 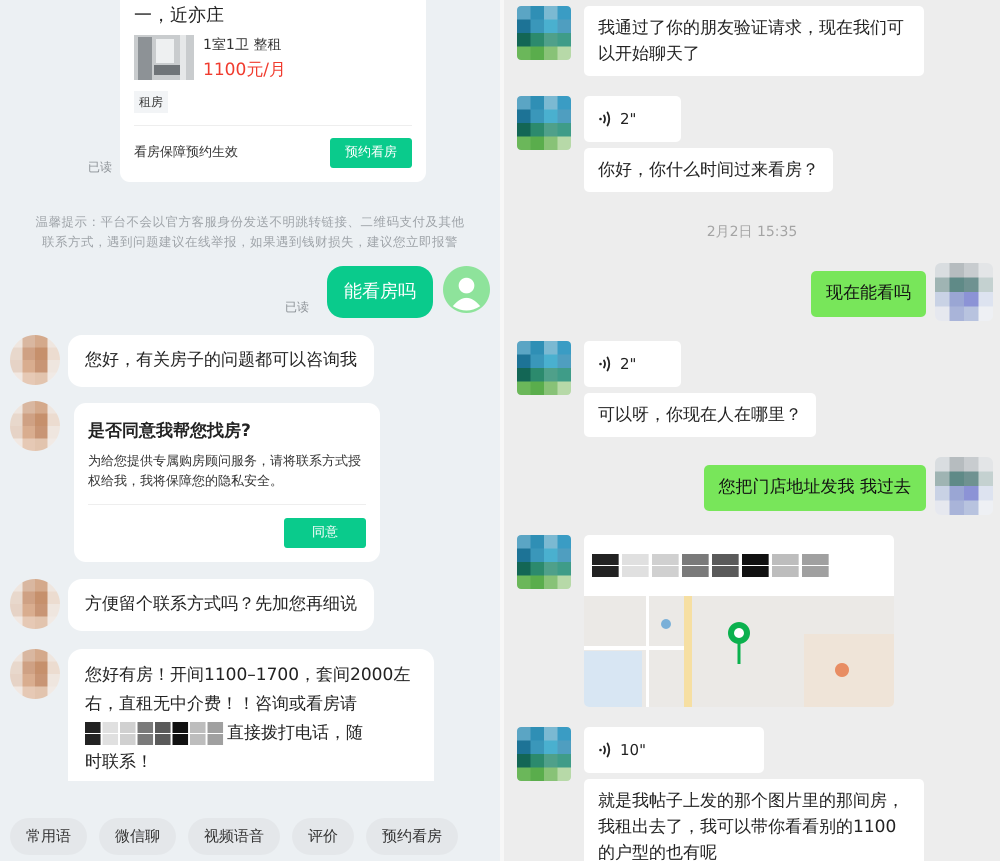 What do you see at coordinates (380, 292) in the screenshot?
I see `message-bubble: 能看房吗` at bounding box center [380, 292].